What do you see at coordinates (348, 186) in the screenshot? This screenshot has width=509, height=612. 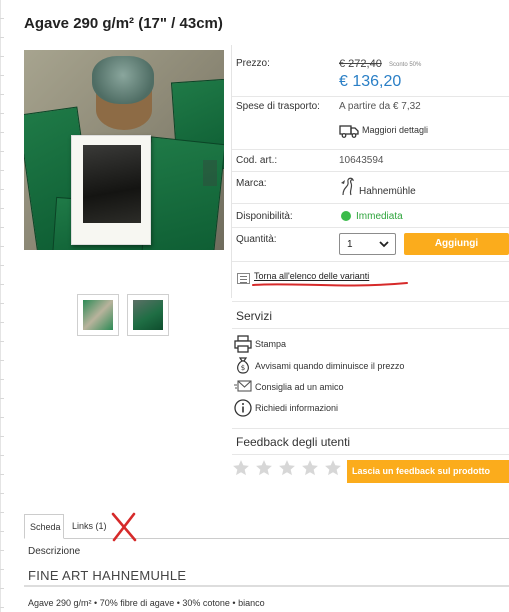 I see `brand-logo-icon` at bounding box center [348, 186].